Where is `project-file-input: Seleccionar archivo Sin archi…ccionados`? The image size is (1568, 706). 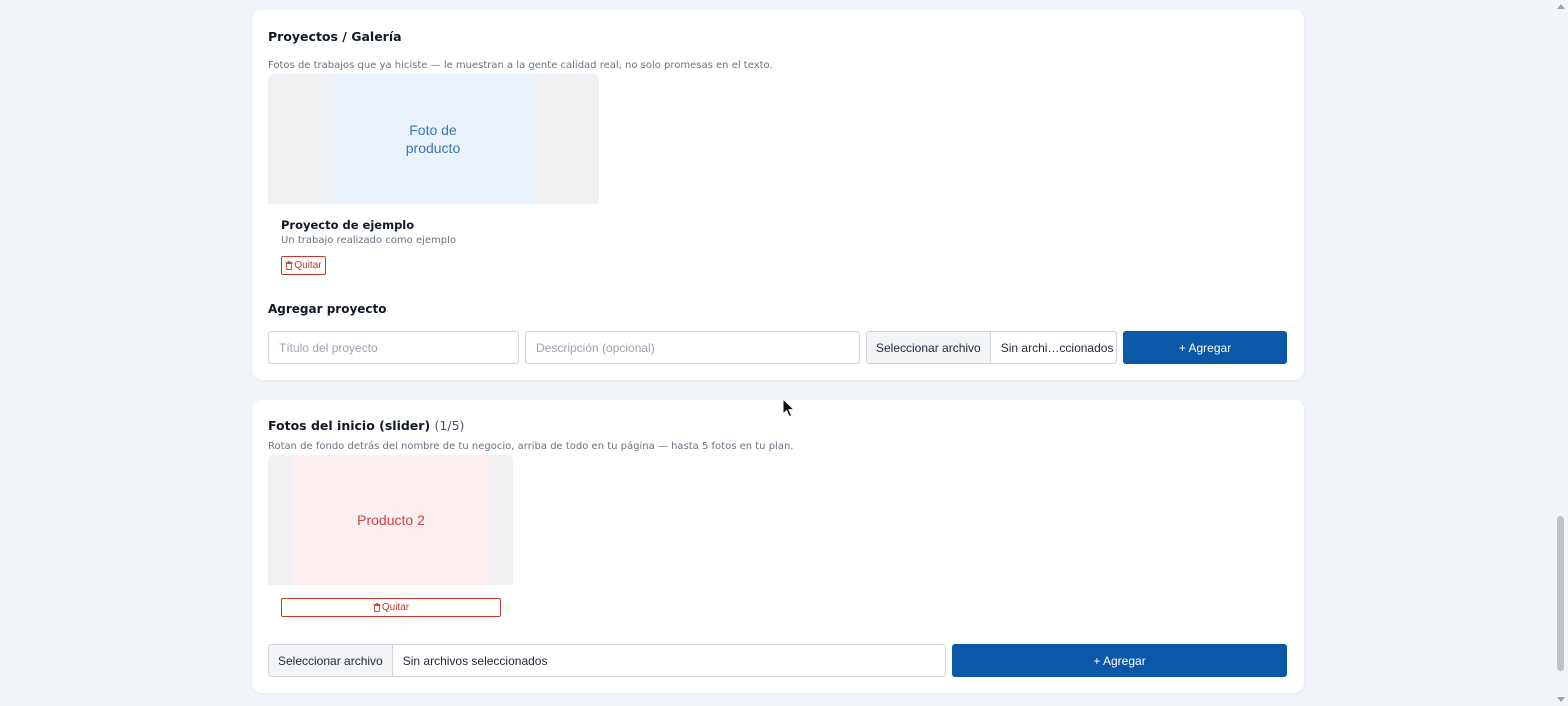
project-file-input: Seleccionar archivo Sin archi…ccionados is located at coordinates (991, 347).